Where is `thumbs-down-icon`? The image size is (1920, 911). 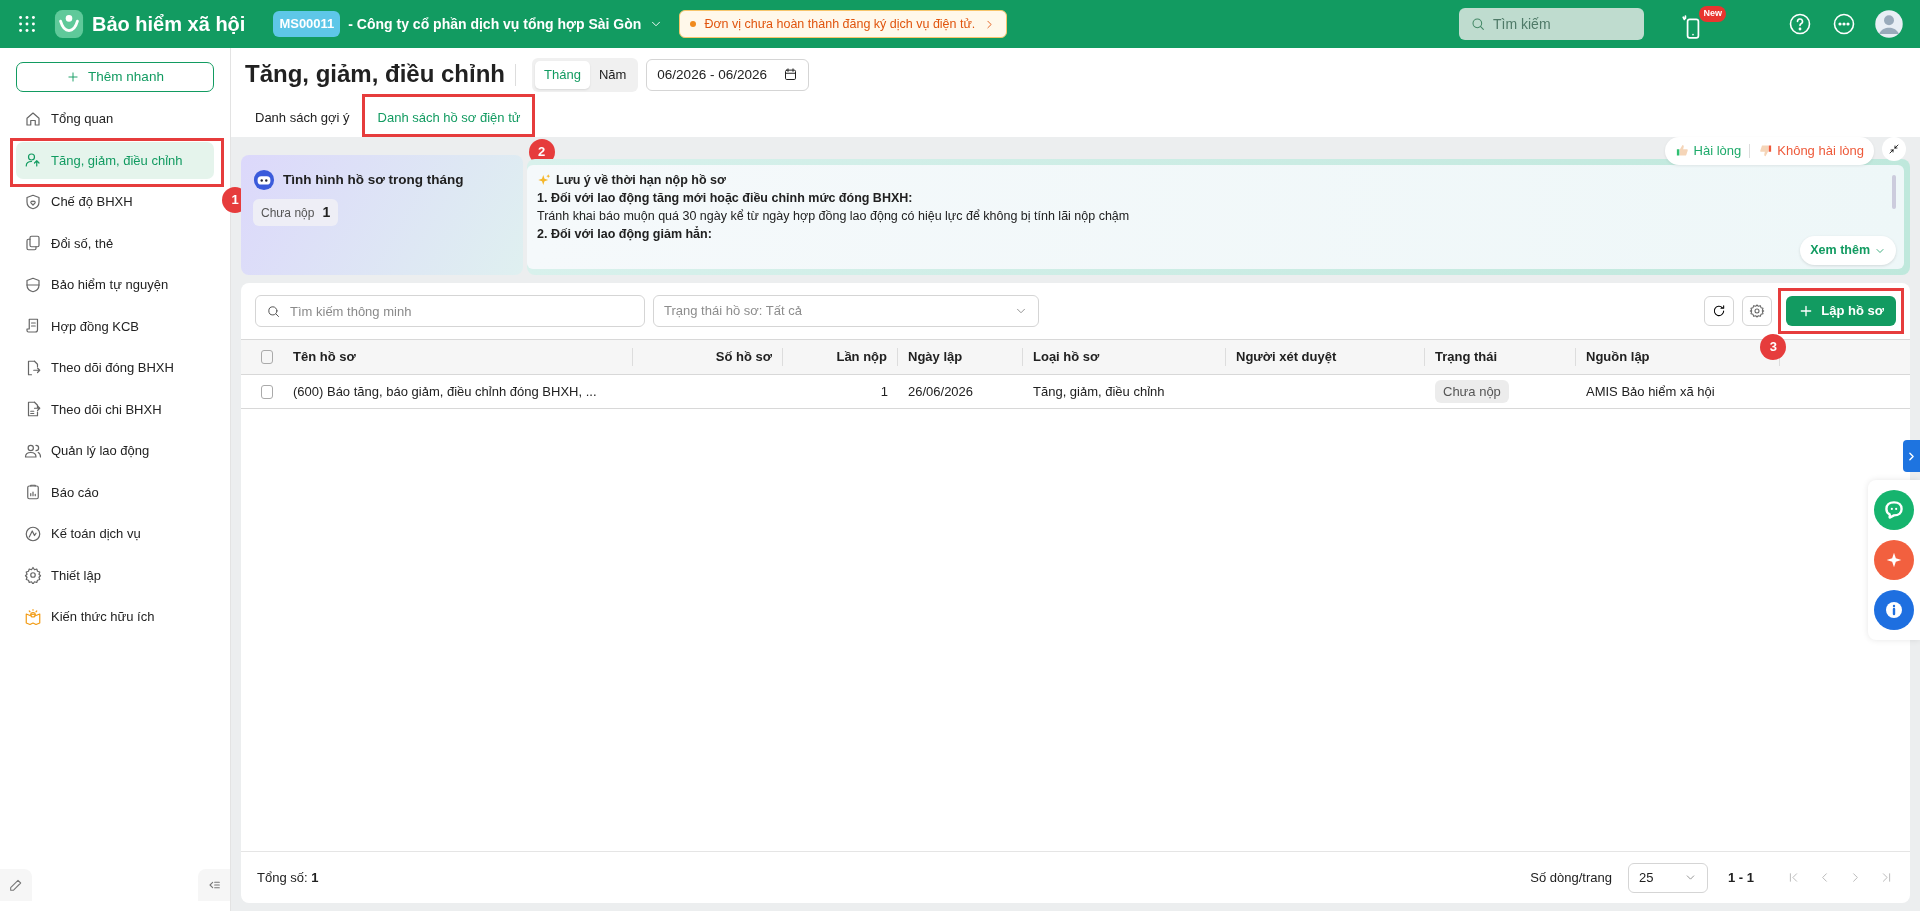
thumbs-down-icon is located at coordinates (1766, 151).